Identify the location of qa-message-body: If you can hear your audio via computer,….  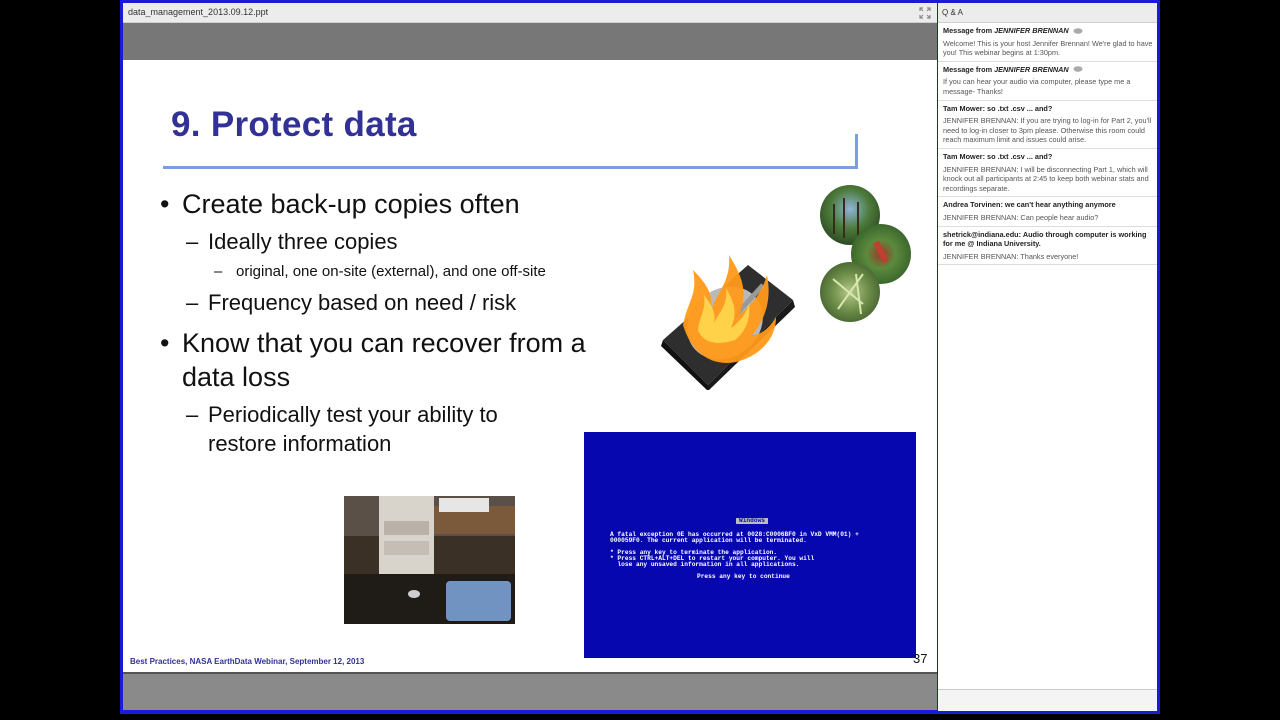
(1037, 86).